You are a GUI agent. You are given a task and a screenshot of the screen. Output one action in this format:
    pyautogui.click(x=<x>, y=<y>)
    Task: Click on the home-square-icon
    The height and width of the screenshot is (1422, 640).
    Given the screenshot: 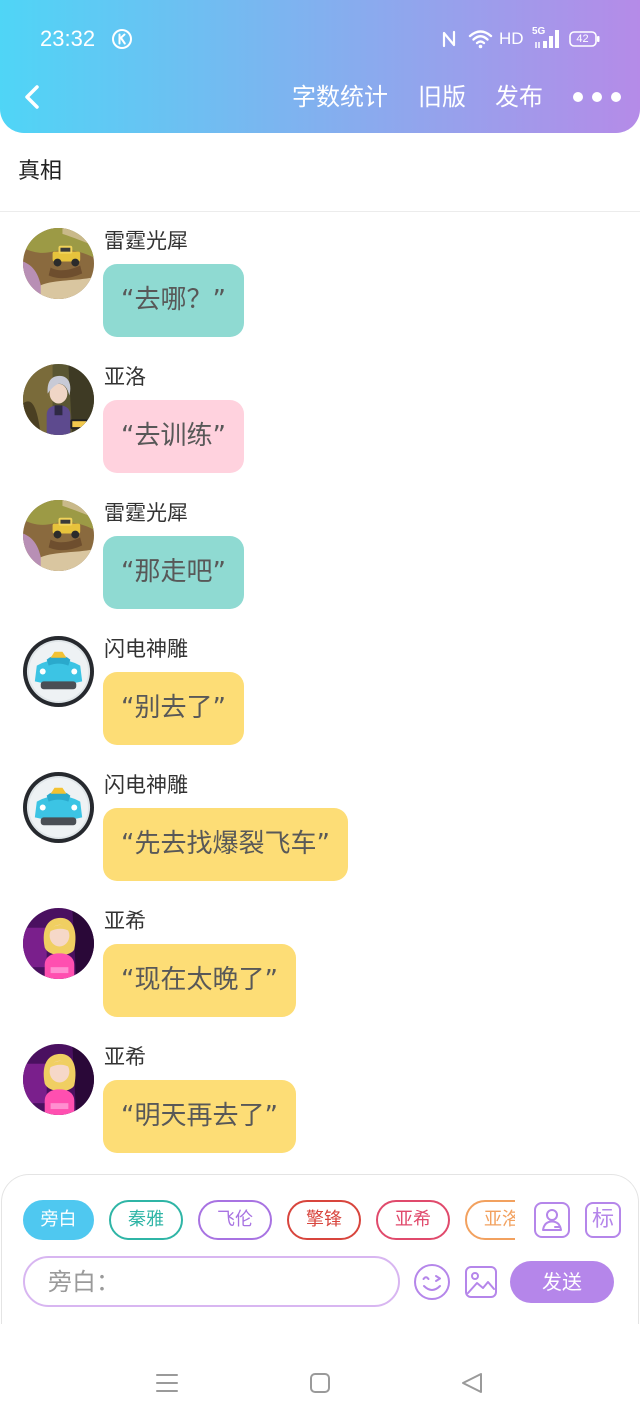 What is the action you would take?
    pyautogui.click(x=320, y=1383)
    